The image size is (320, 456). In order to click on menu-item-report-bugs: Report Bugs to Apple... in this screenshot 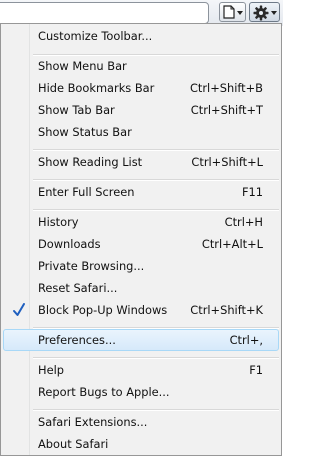, I will do `click(141, 392)`.